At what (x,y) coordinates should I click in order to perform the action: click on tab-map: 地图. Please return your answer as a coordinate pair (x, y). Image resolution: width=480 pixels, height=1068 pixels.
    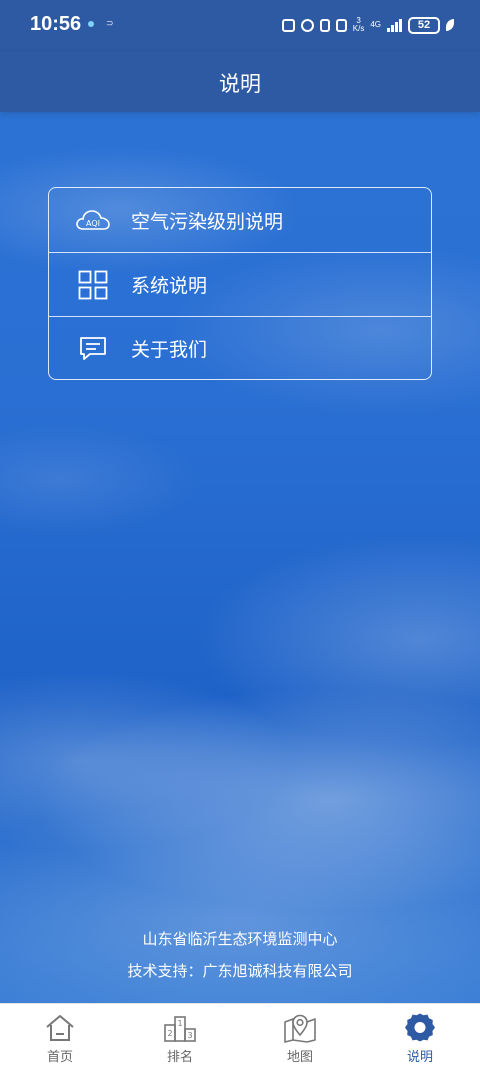
    Looking at the image, I should click on (300, 1036).